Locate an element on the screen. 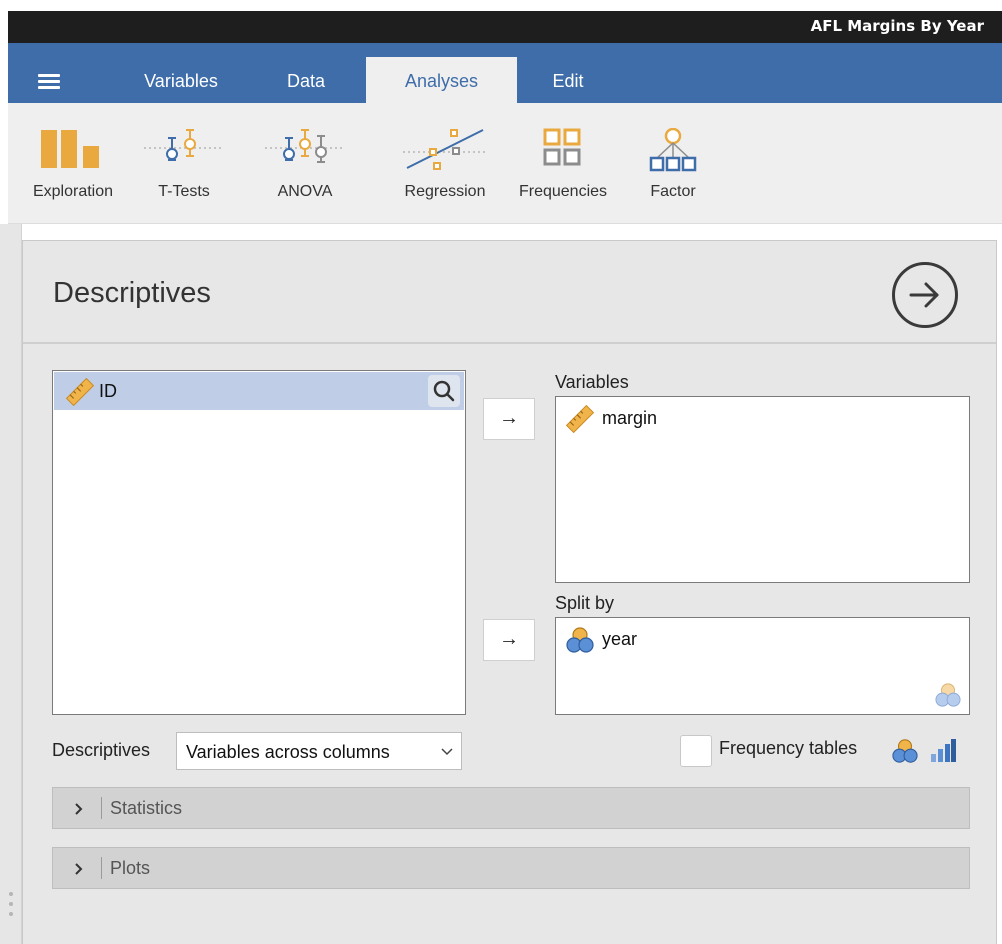  anova-button: ANOVA is located at coordinates (305, 168).